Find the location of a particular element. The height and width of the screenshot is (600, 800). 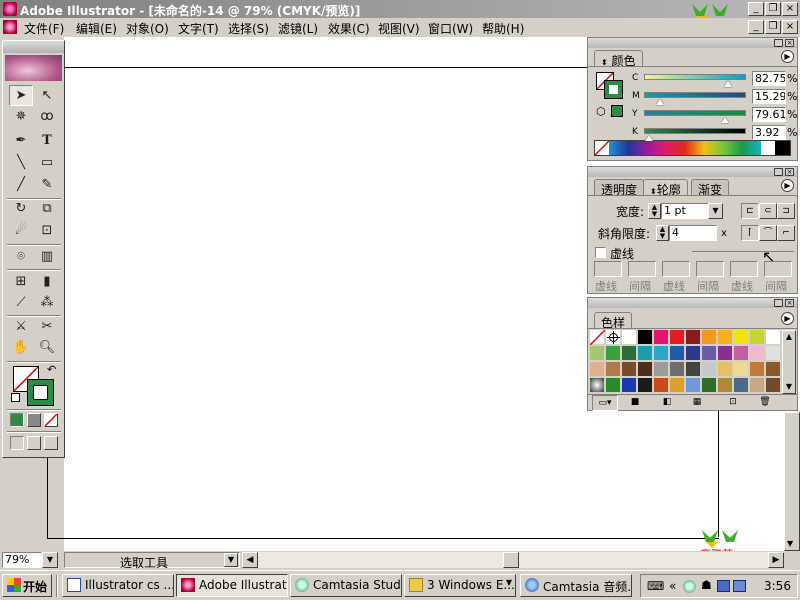

rotate-tool-icon: ↻ is located at coordinates (21, 208).